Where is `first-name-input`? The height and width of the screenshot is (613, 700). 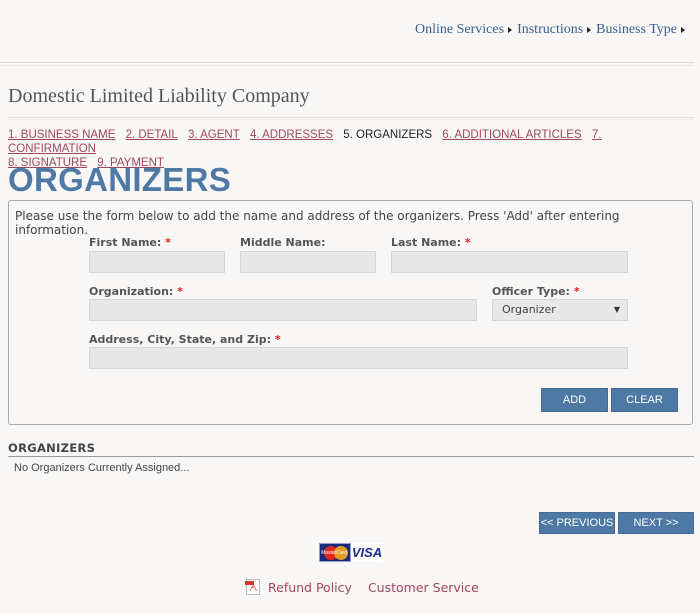
first-name-input is located at coordinates (157, 262).